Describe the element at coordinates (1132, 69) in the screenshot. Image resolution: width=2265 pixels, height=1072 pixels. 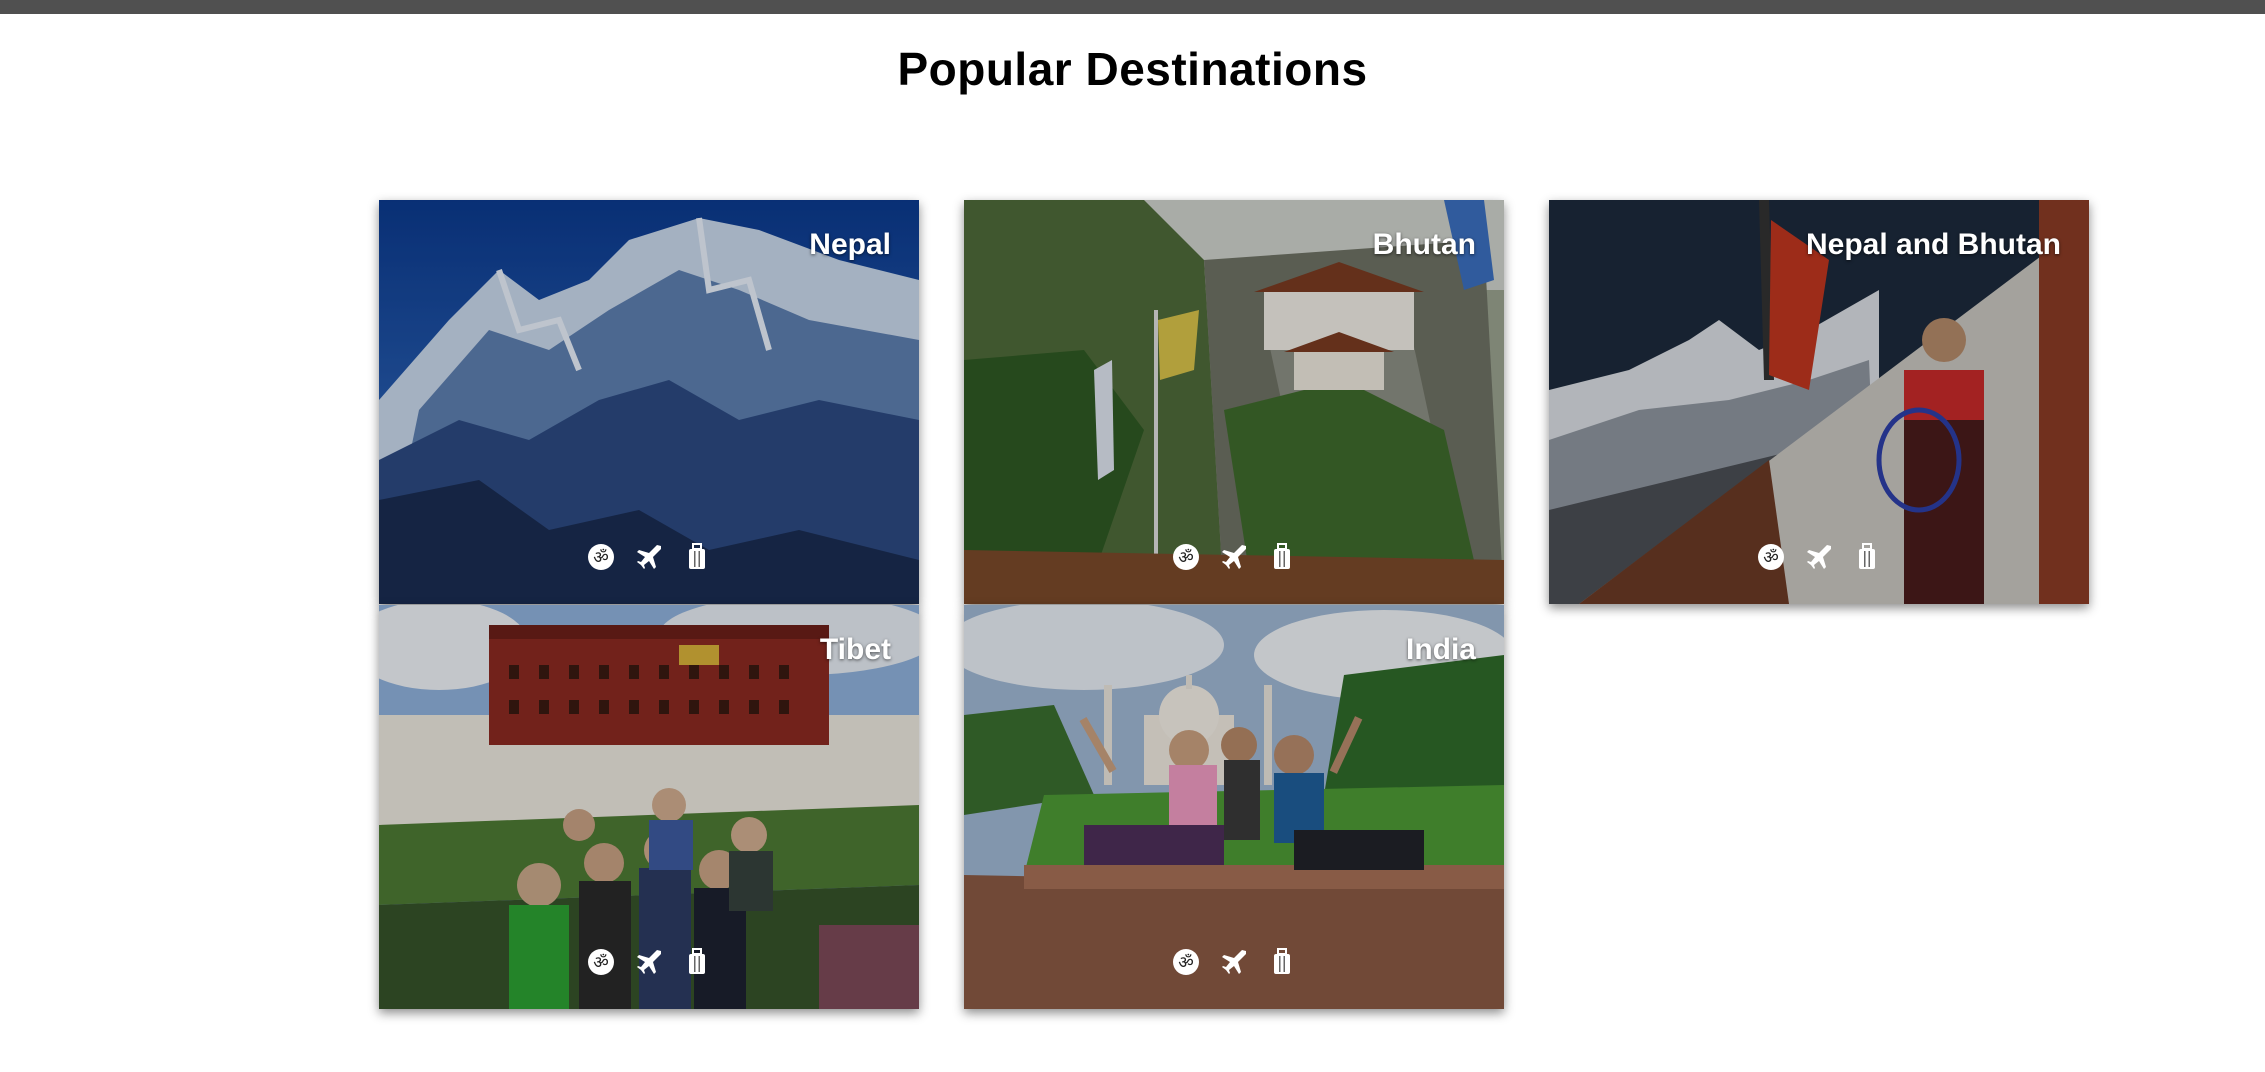
I see `page-title: Popular Destinations` at that location.